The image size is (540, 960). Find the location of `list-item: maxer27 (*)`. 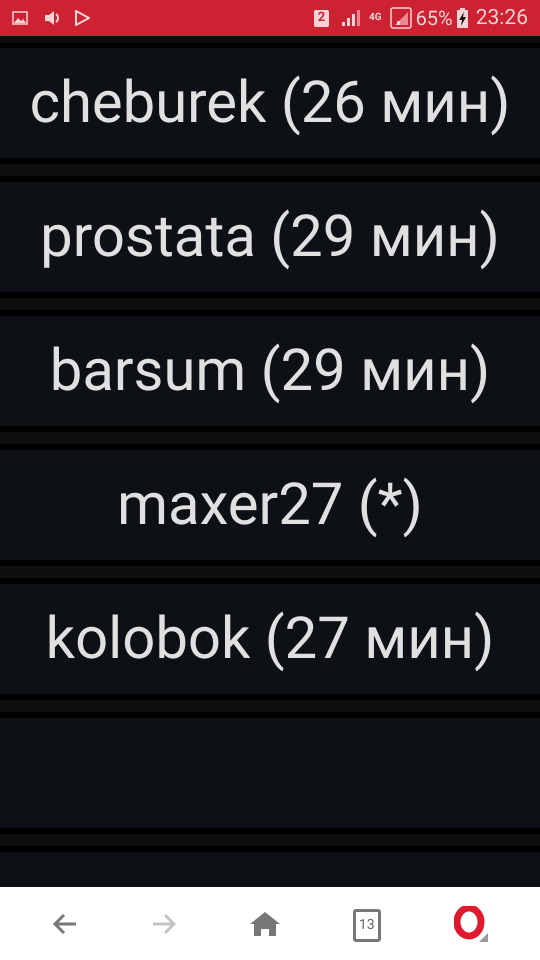

list-item: maxer27 (*) is located at coordinates (270, 505).